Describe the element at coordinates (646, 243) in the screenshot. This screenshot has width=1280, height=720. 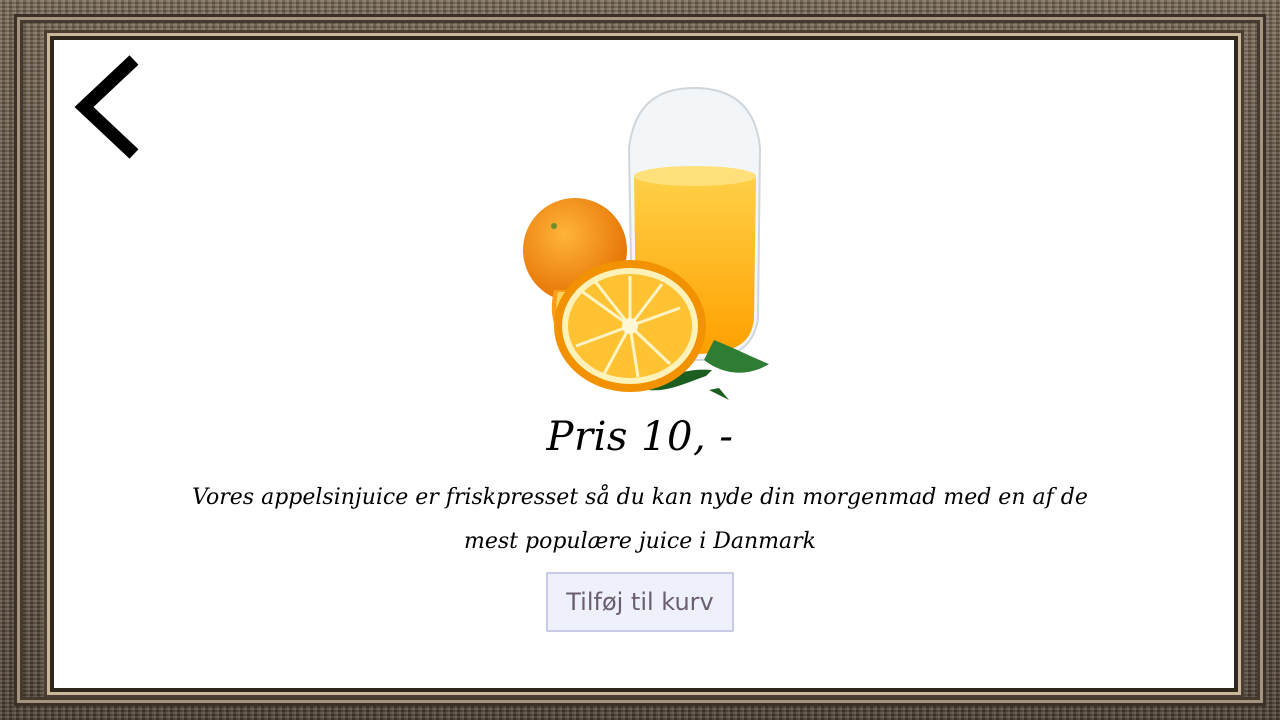
I see `orange-juice-image` at that location.